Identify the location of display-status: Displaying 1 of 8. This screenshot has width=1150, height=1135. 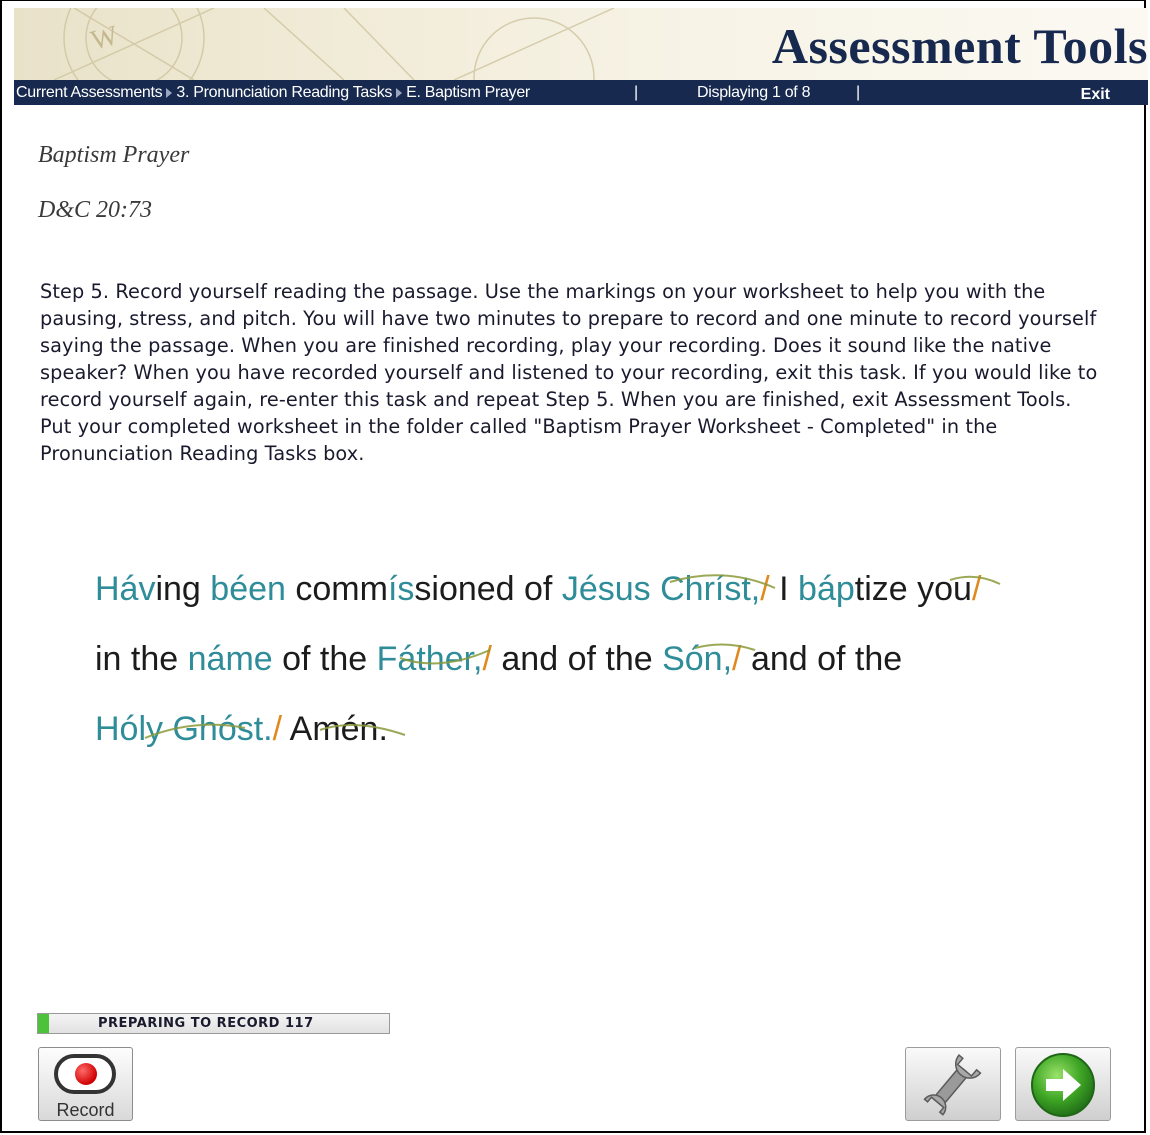
(754, 92).